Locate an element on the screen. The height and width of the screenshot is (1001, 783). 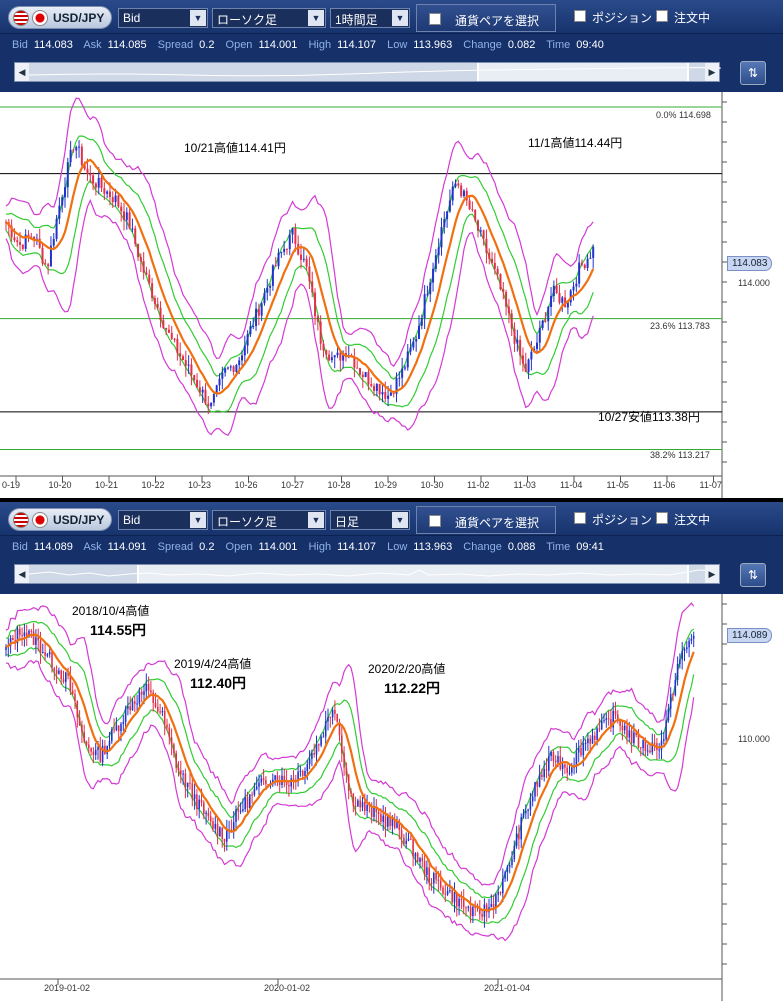
fib-0-label: 0.0% 114.698 is located at coordinates (683, 115).